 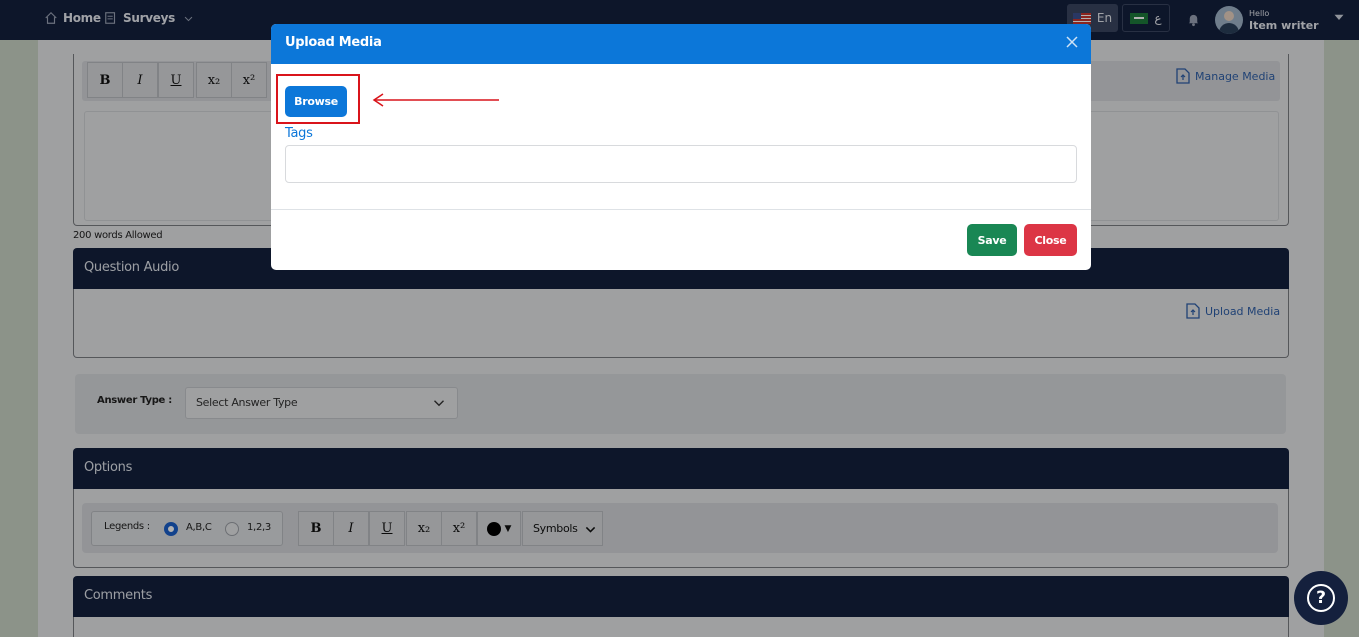 What do you see at coordinates (992, 240) in the screenshot?
I see `save-button: Save` at bounding box center [992, 240].